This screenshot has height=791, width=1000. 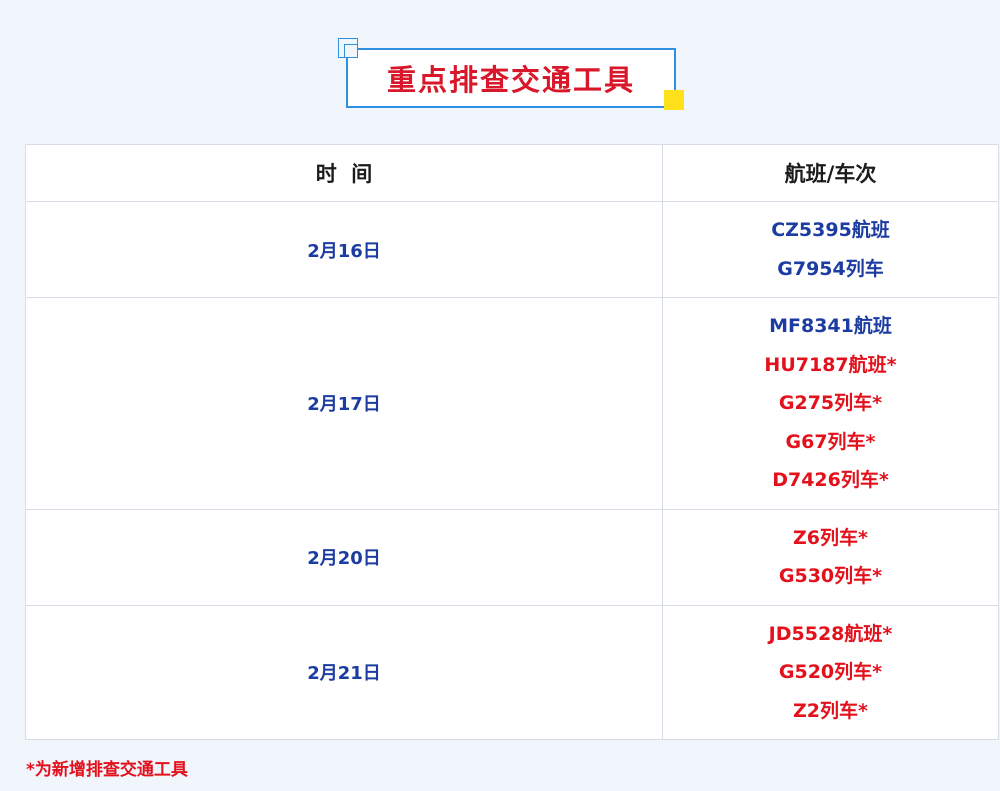 I want to click on title-frame: 重点排查交通工具, so click(x=511, y=78).